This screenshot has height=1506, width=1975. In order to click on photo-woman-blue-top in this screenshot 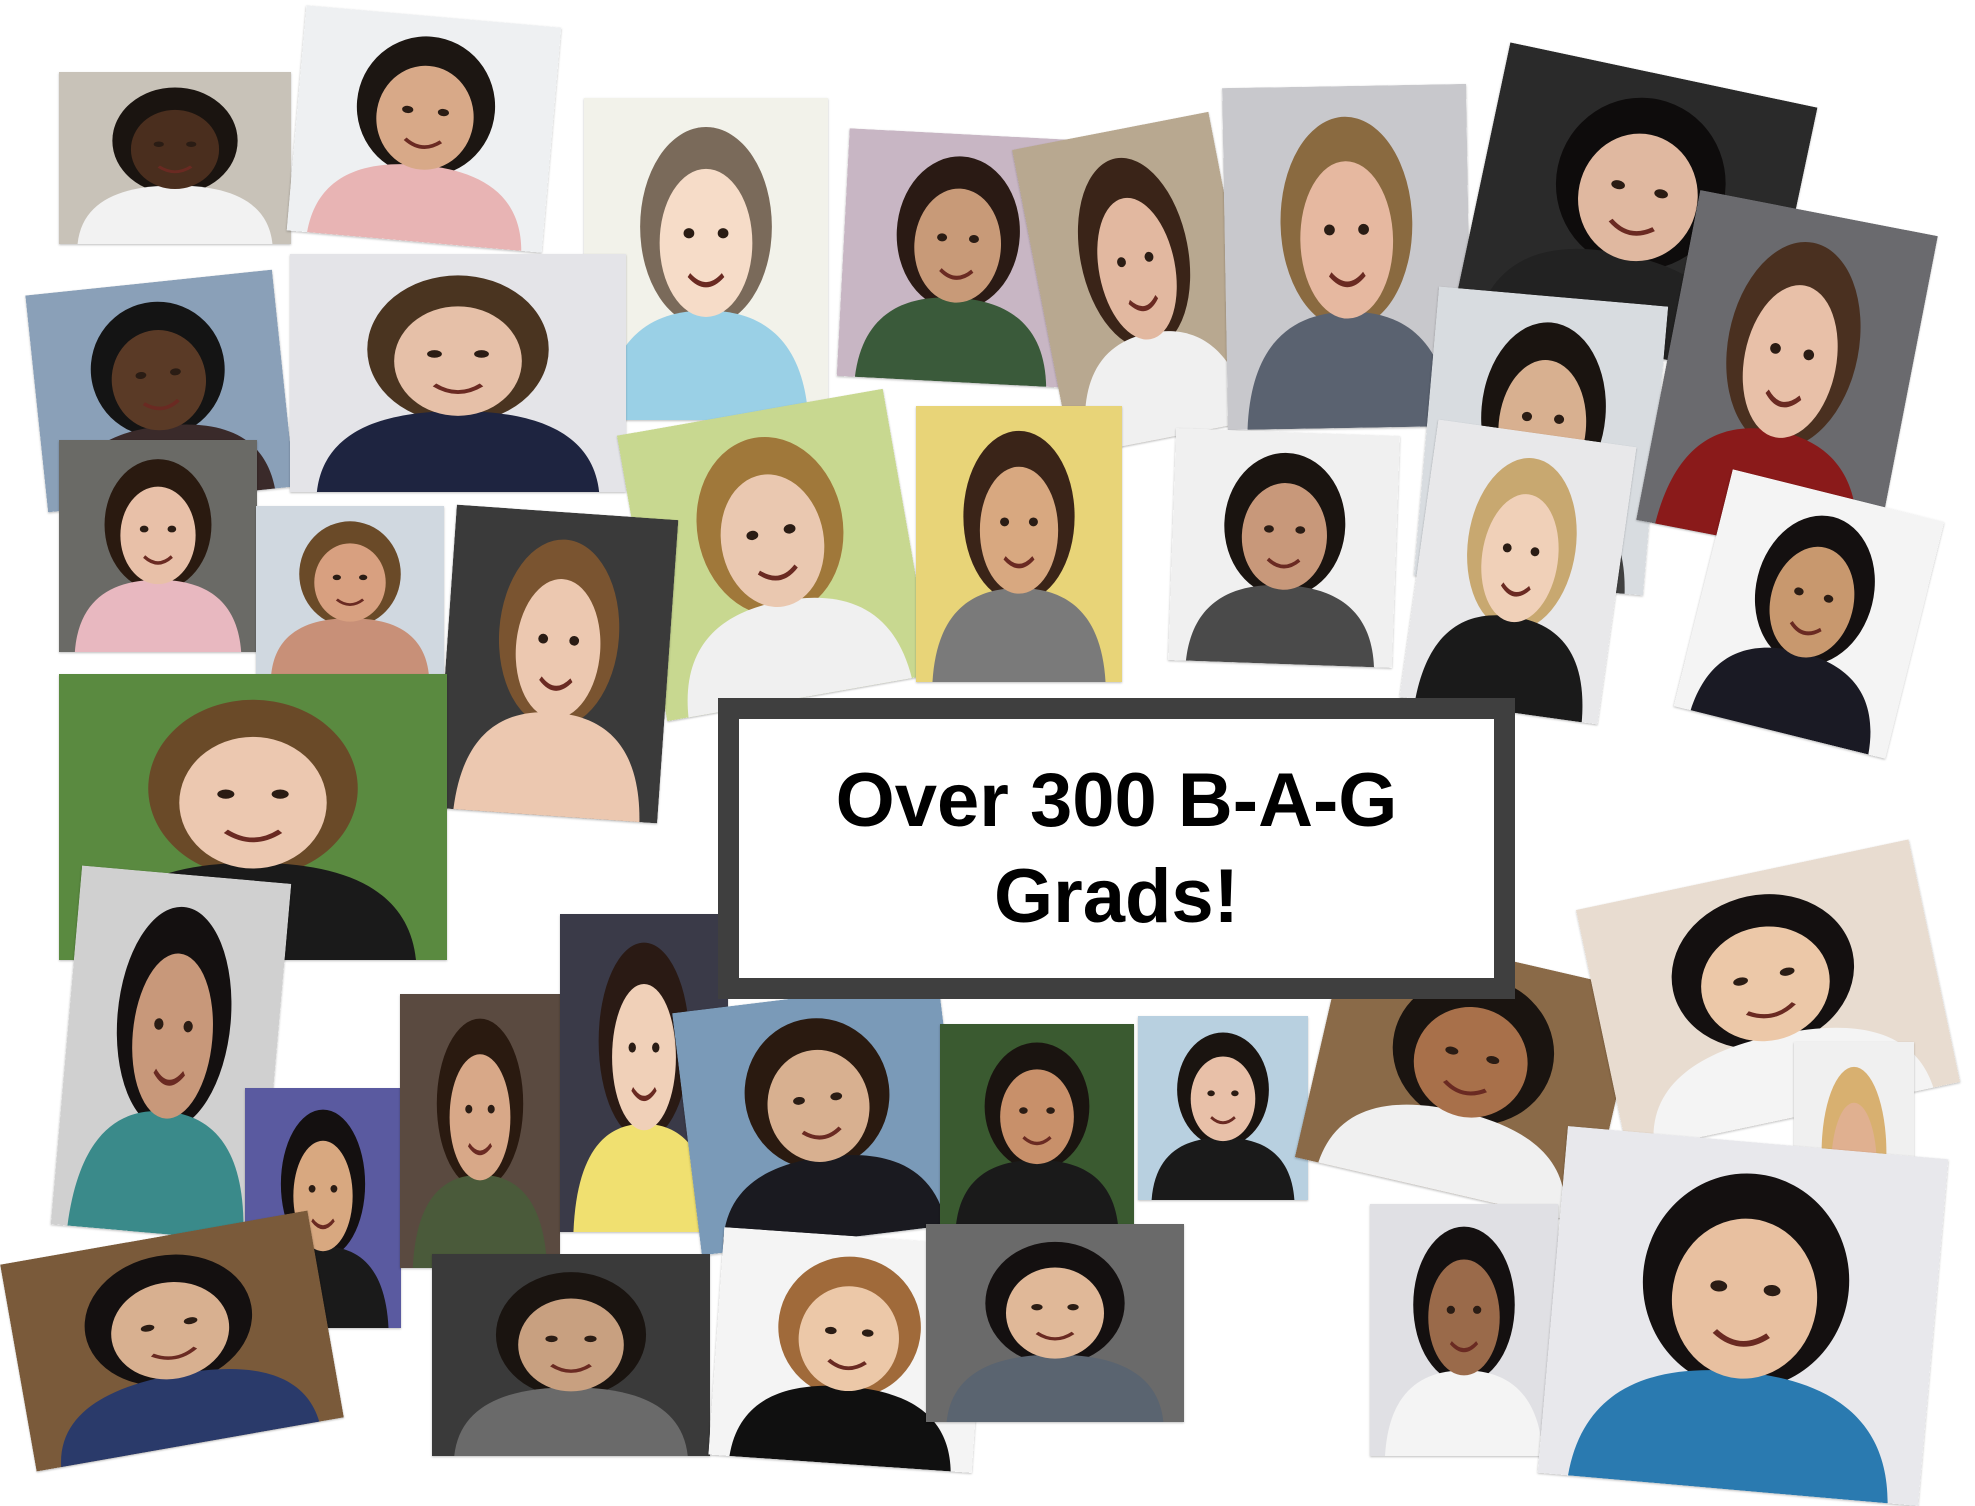, I will do `click(1743, 1316)`.